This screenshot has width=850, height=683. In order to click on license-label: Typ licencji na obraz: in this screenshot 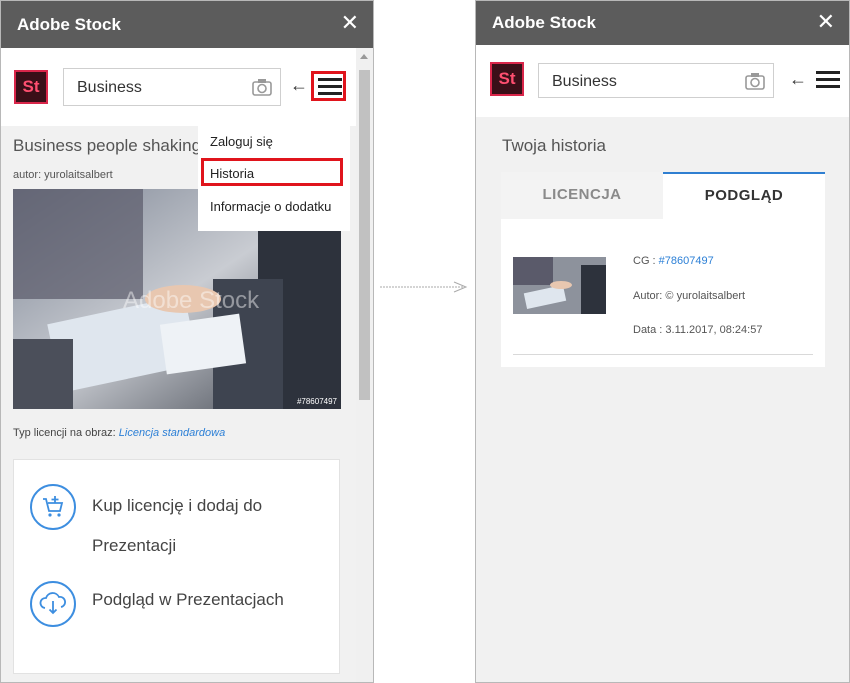, I will do `click(66, 433)`.